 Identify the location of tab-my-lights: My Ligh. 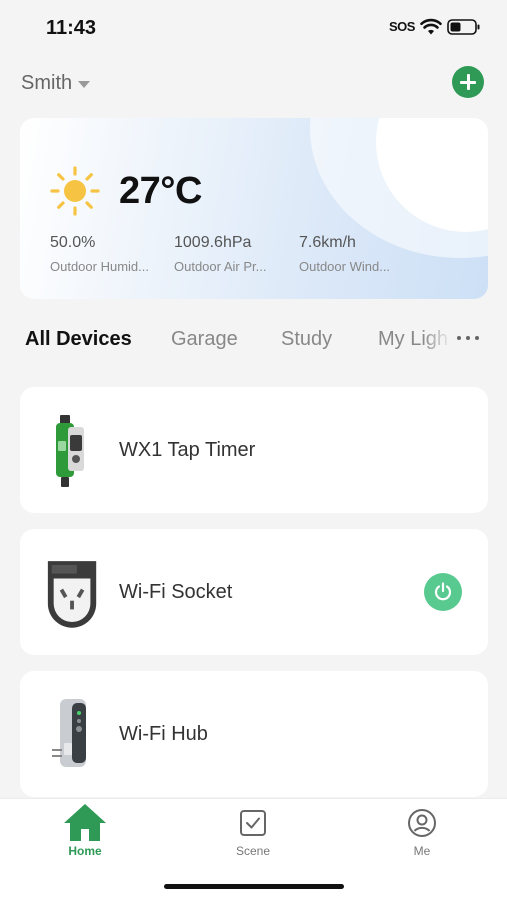
(415, 339).